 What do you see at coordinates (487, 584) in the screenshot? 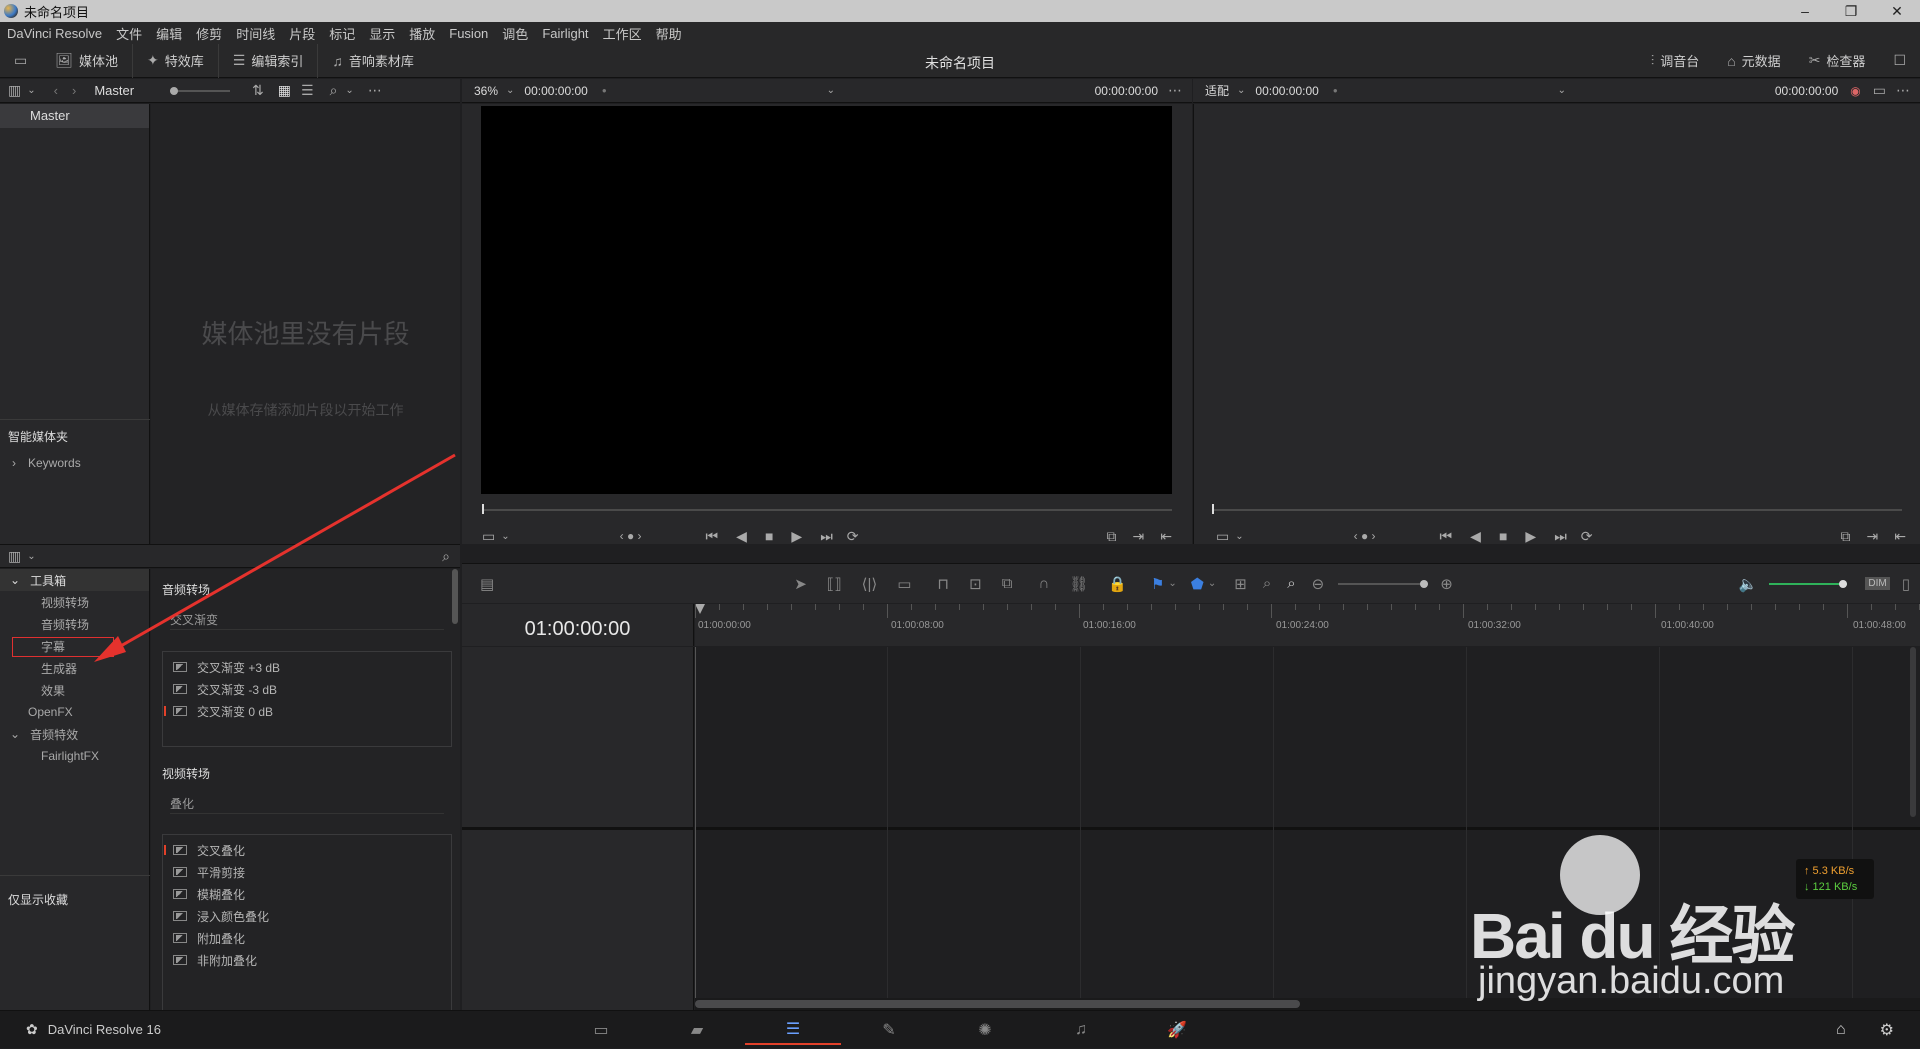
I see `timeline-view-options-icon: ▤` at bounding box center [487, 584].